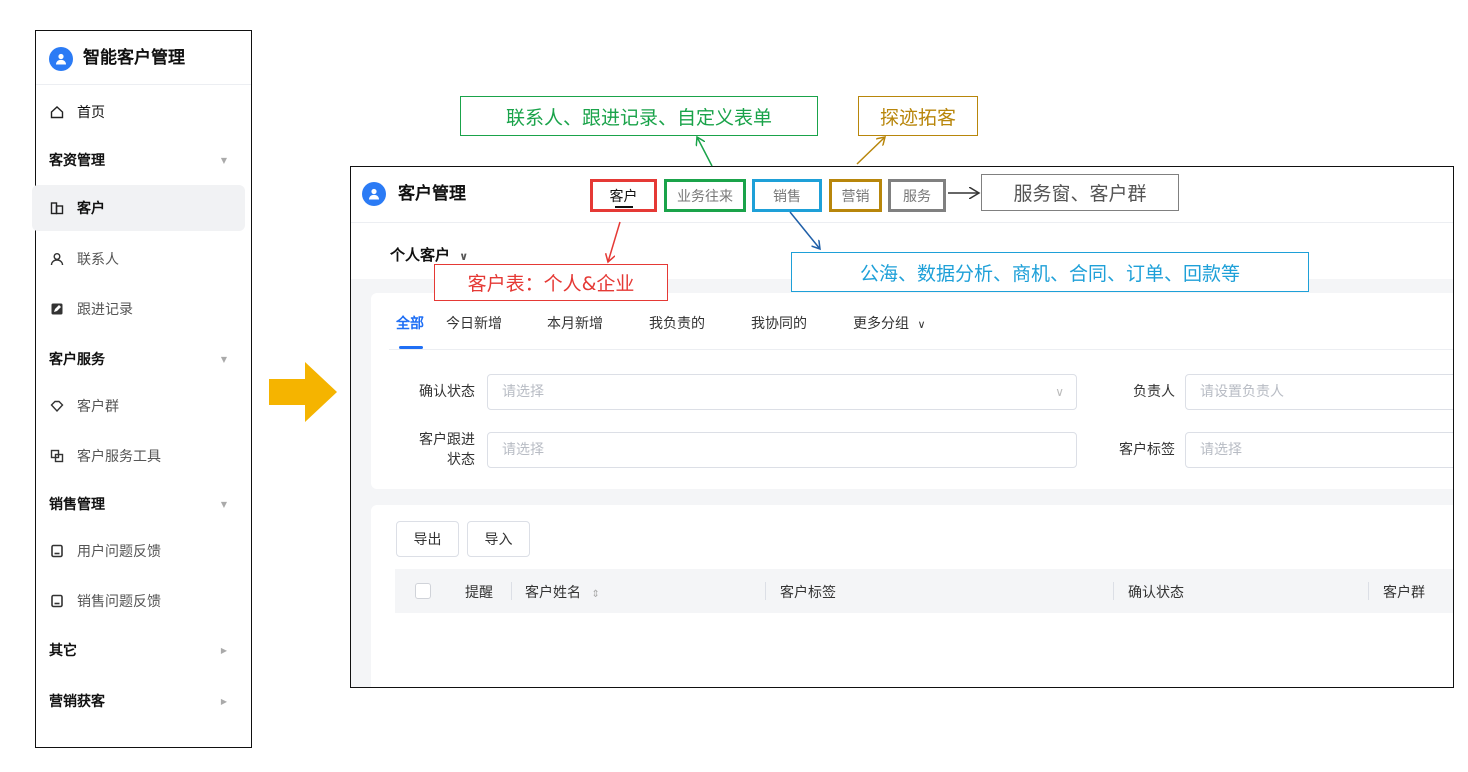  Describe the element at coordinates (434, 450) in the screenshot. I see `follow-status-label: 客户跟进 状态` at that location.